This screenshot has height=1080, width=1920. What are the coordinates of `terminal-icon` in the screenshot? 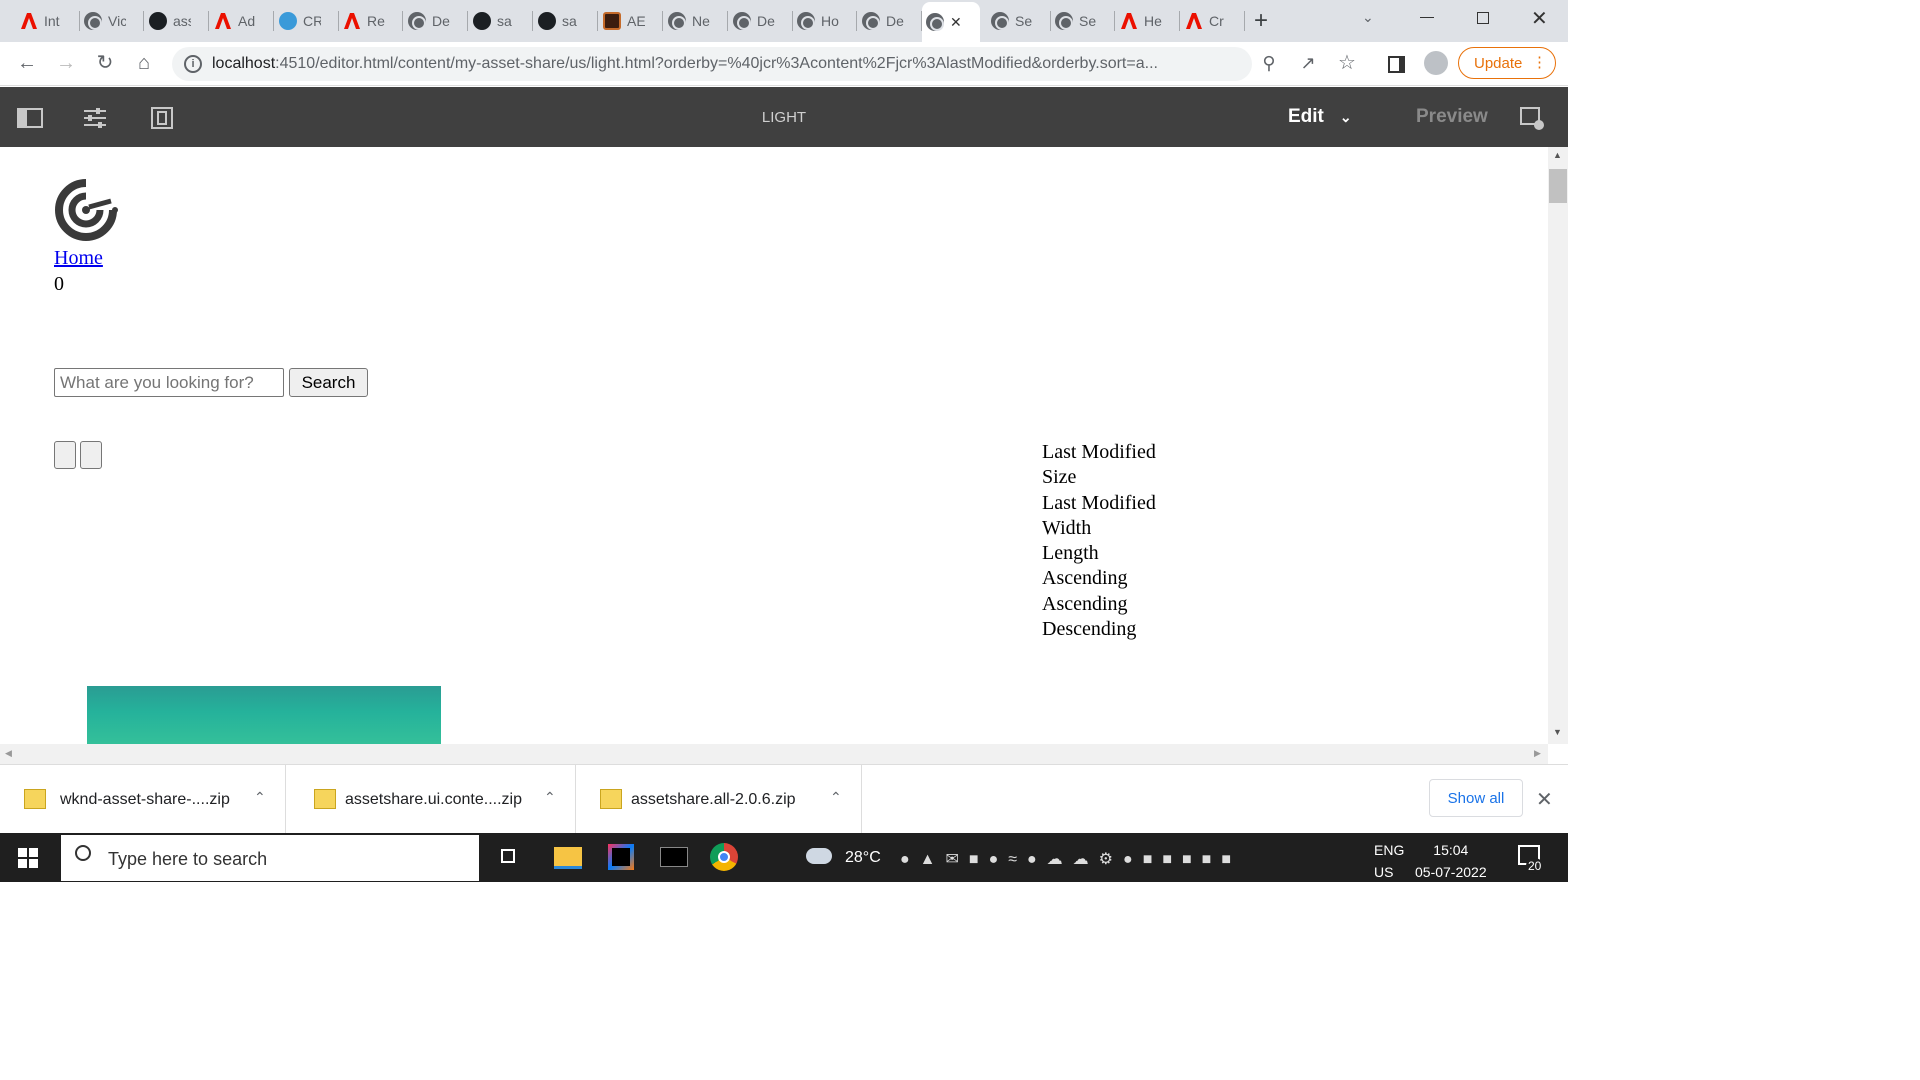 It's located at (674, 857).